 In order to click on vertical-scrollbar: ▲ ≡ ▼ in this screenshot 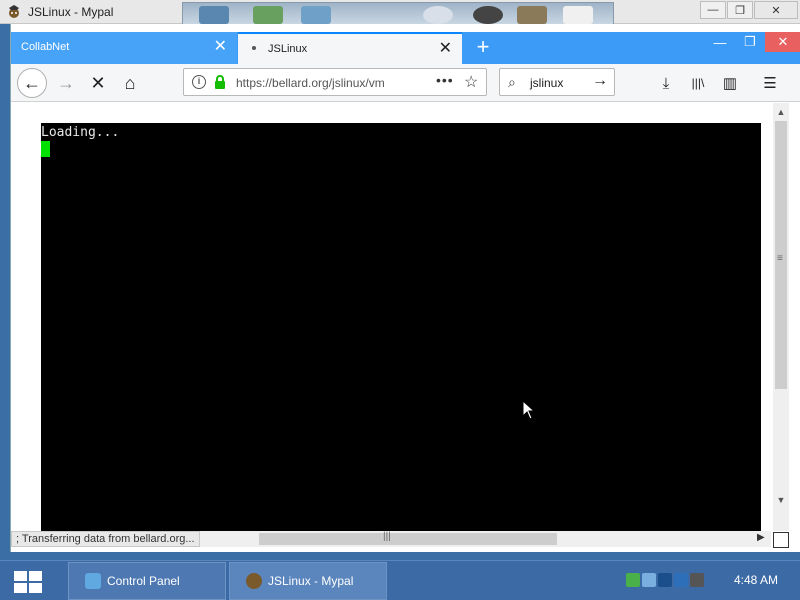, I will do `click(781, 317)`.